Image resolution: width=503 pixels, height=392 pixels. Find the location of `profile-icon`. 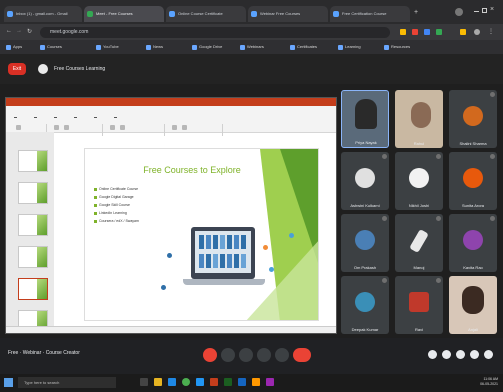

profile-icon is located at coordinates (477, 32).